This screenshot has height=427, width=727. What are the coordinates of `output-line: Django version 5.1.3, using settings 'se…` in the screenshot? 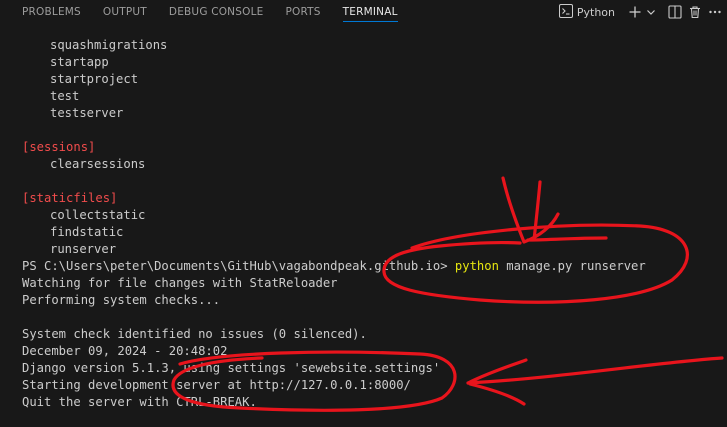 It's located at (231, 368).